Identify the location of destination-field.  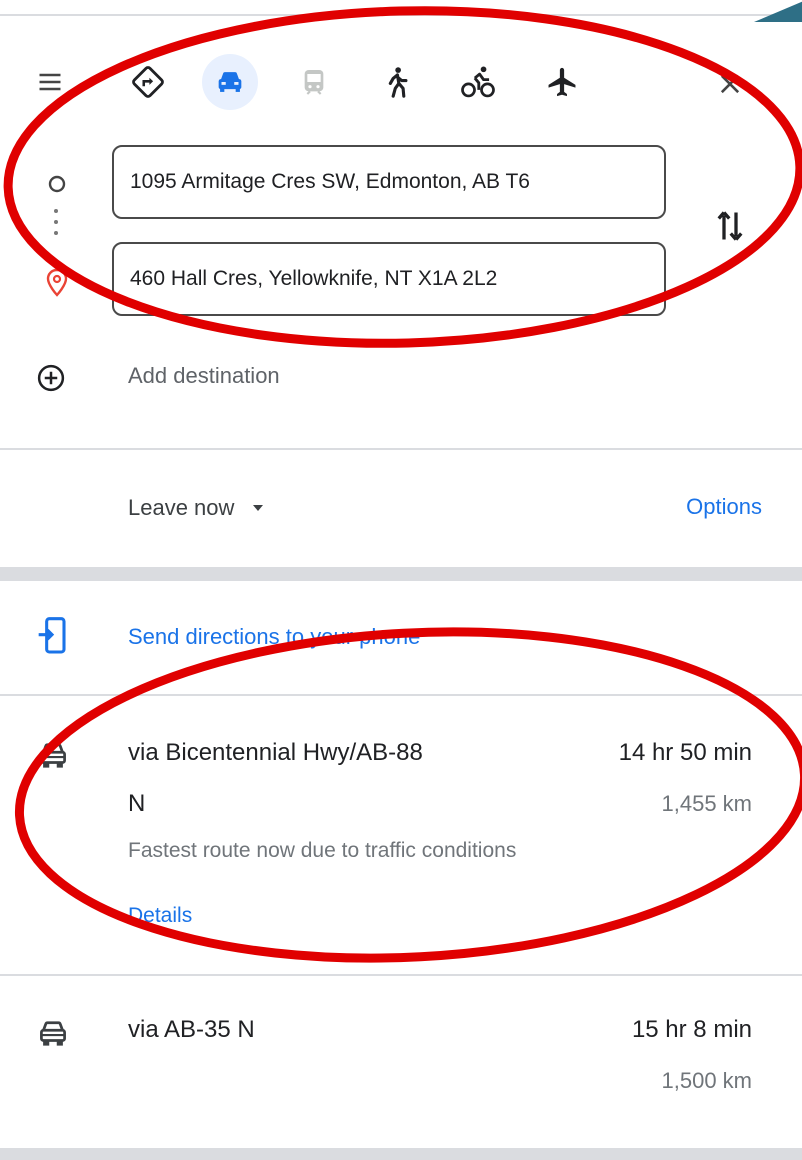
(389, 279).